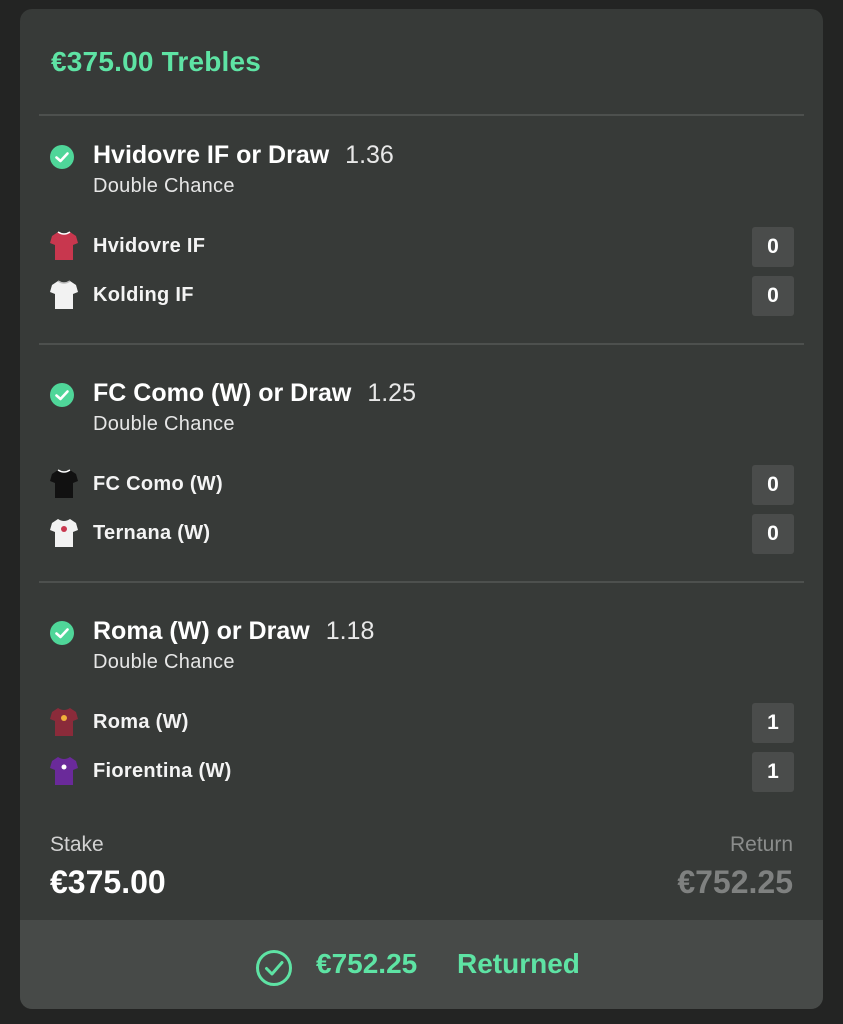 The width and height of the screenshot is (843, 1024). I want to click on selection-odds: 1.18, so click(350, 631).